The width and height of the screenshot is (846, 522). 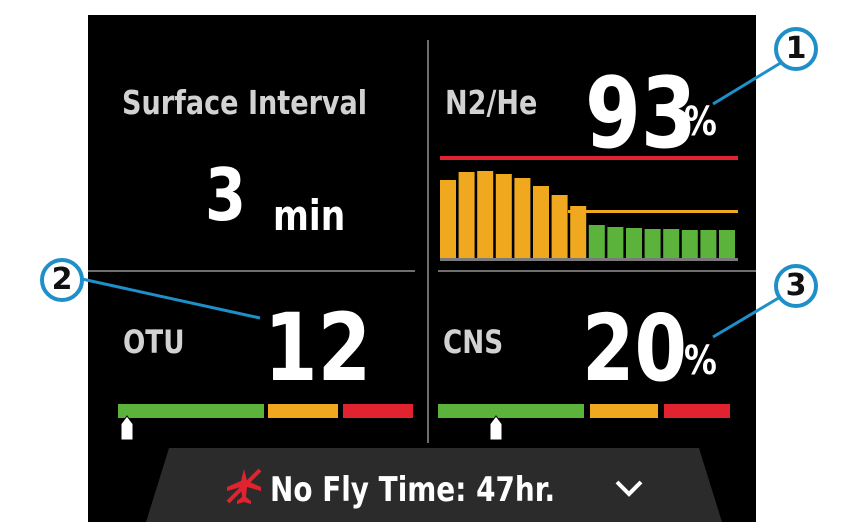 What do you see at coordinates (624, 411) in the screenshot?
I see `cns-gauge-orange` at bounding box center [624, 411].